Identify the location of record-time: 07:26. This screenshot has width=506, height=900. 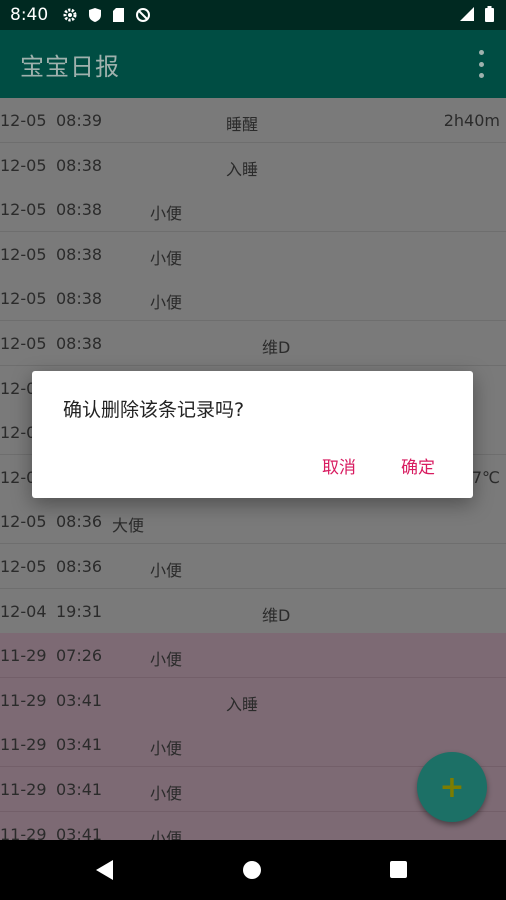
(79, 655).